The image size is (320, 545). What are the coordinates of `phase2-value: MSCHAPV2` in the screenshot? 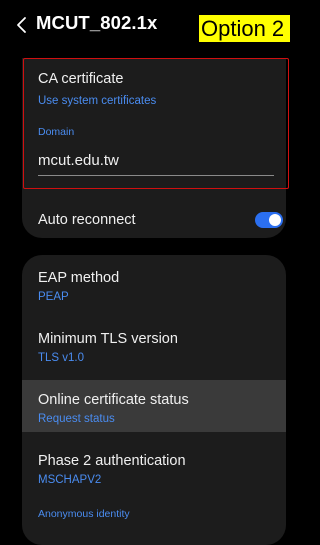 It's located at (69, 480).